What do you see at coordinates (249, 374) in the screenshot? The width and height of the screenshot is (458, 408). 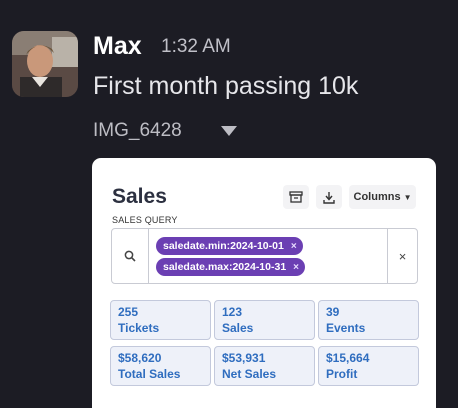 I see `stat-label: Net Sales` at bounding box center [249, 374].